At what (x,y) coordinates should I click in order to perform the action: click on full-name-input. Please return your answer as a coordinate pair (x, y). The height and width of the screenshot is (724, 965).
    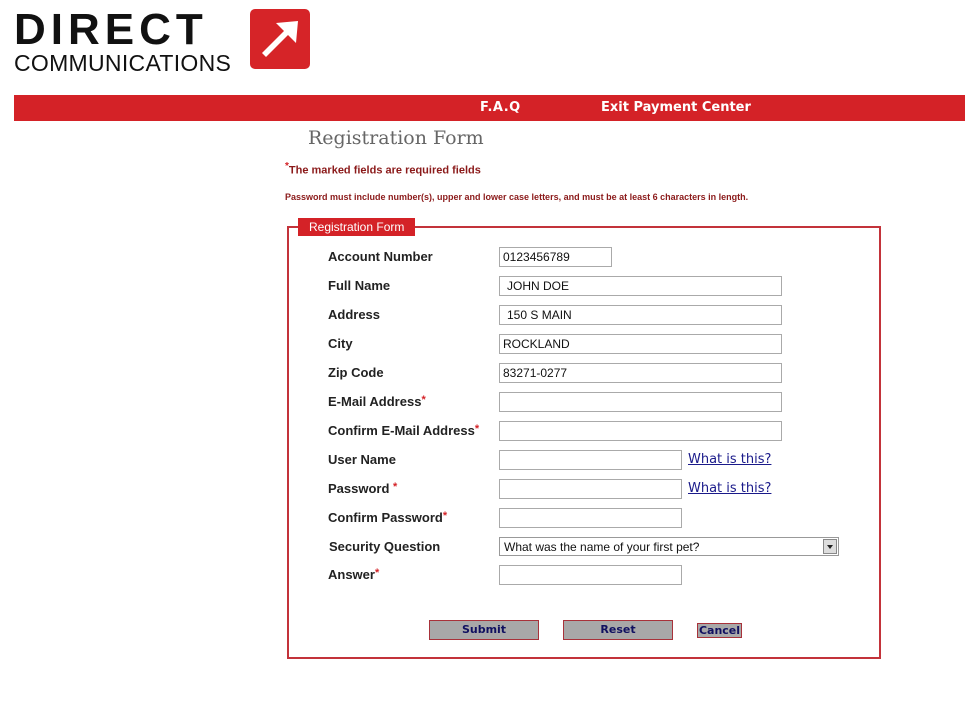
    Looking at the image, I should click on (640, 286).